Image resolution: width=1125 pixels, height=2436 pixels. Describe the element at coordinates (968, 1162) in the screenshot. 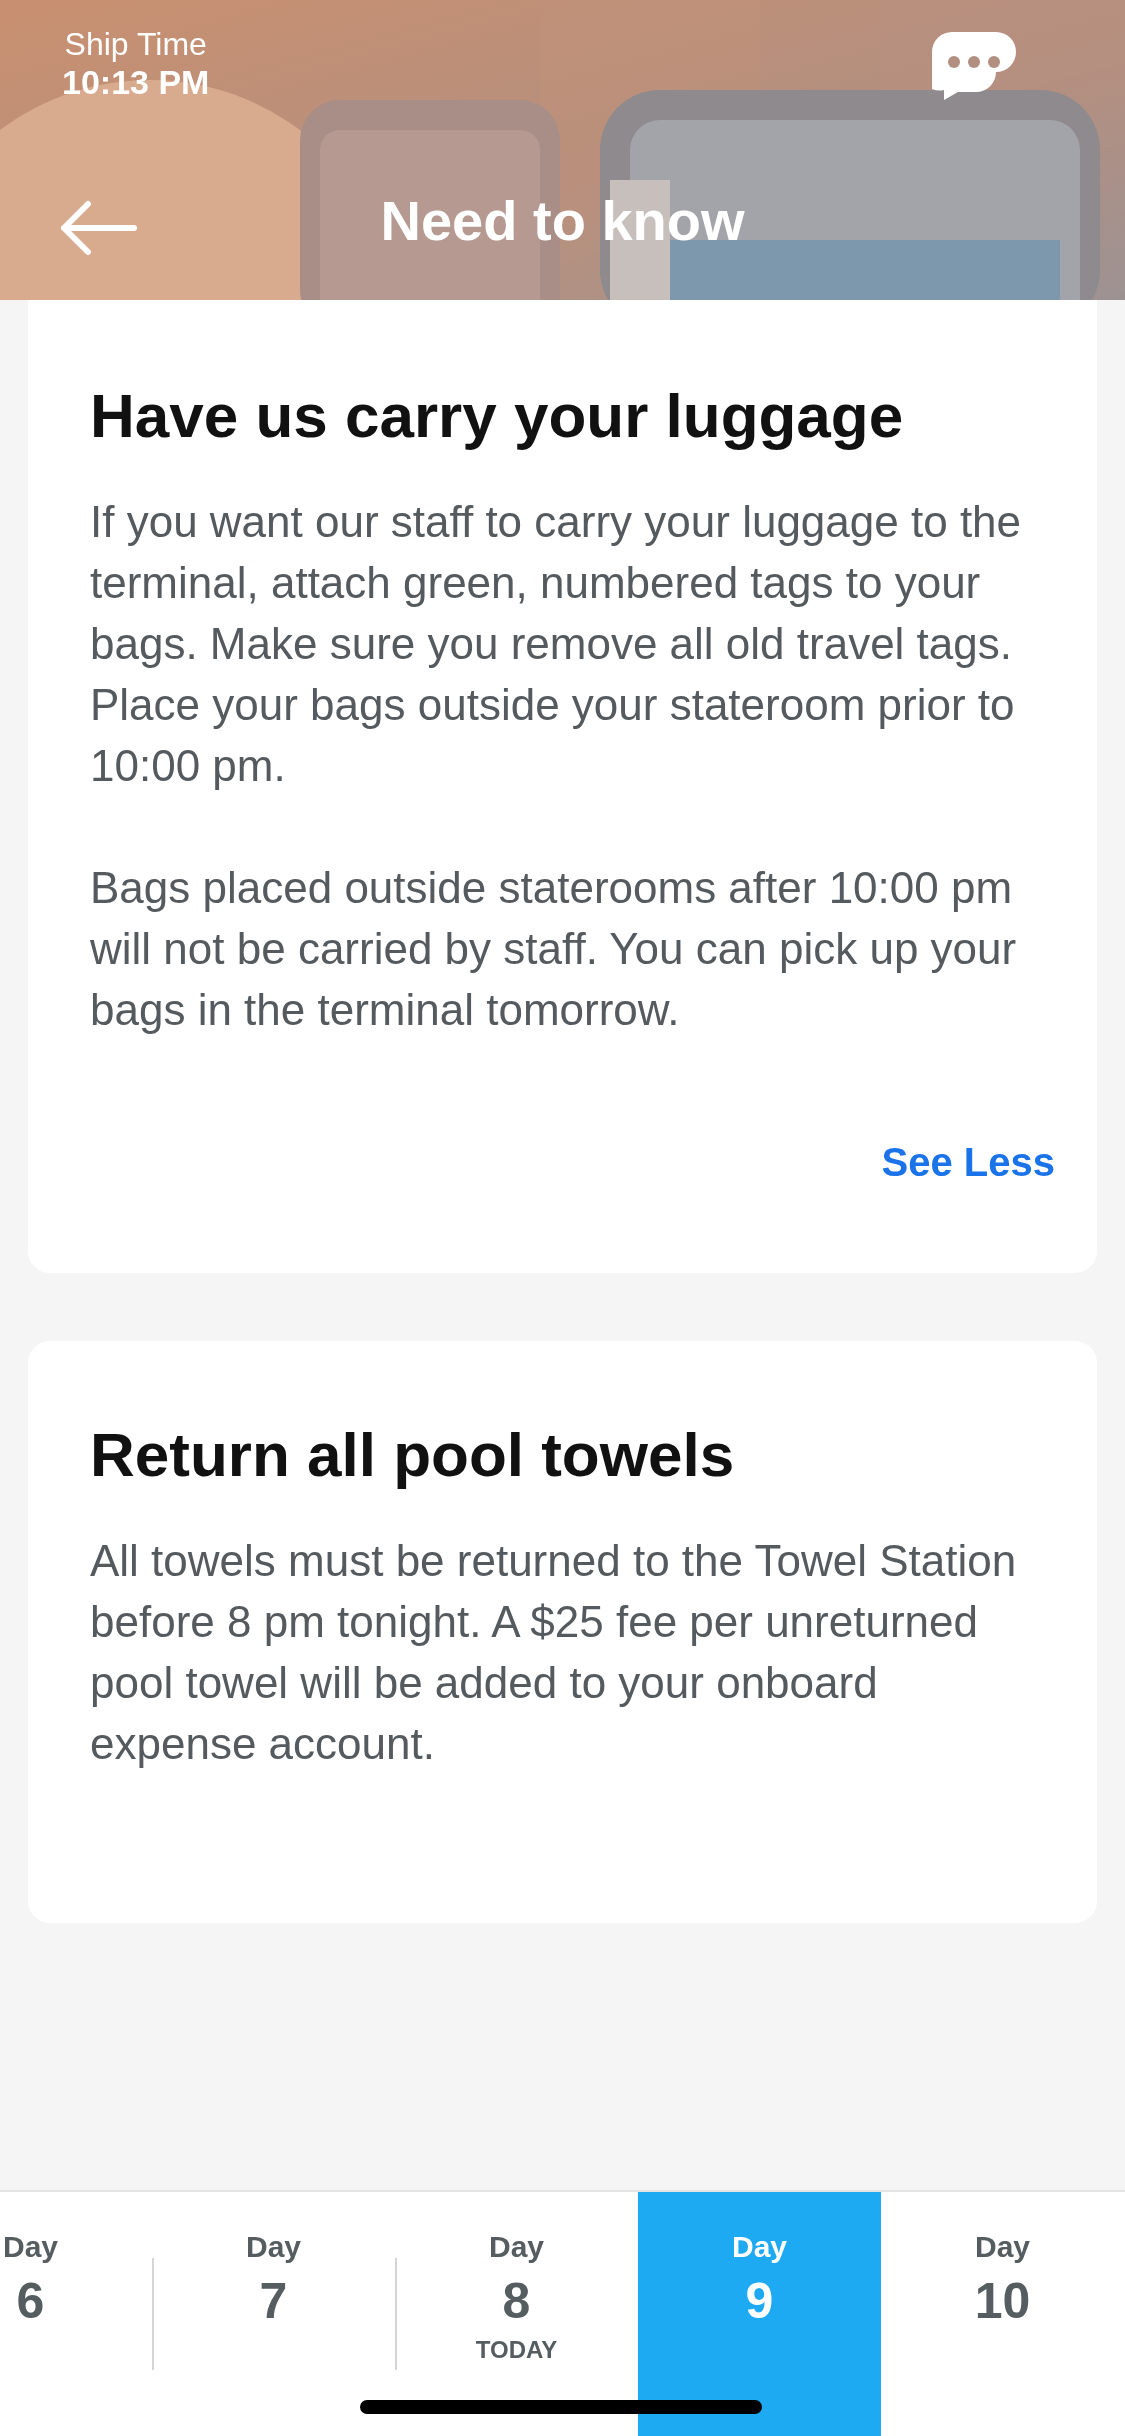

I see `see-less-link: See Less` at that location.